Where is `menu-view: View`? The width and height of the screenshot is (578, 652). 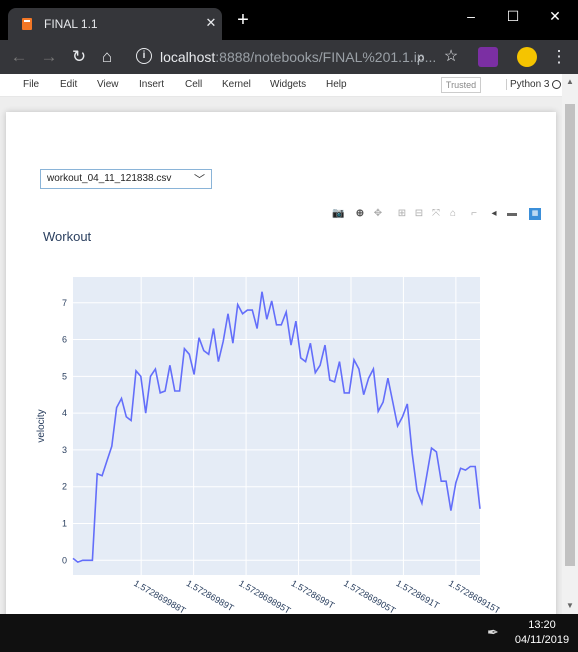
menu-view: View is located at coordinates (108, 84).